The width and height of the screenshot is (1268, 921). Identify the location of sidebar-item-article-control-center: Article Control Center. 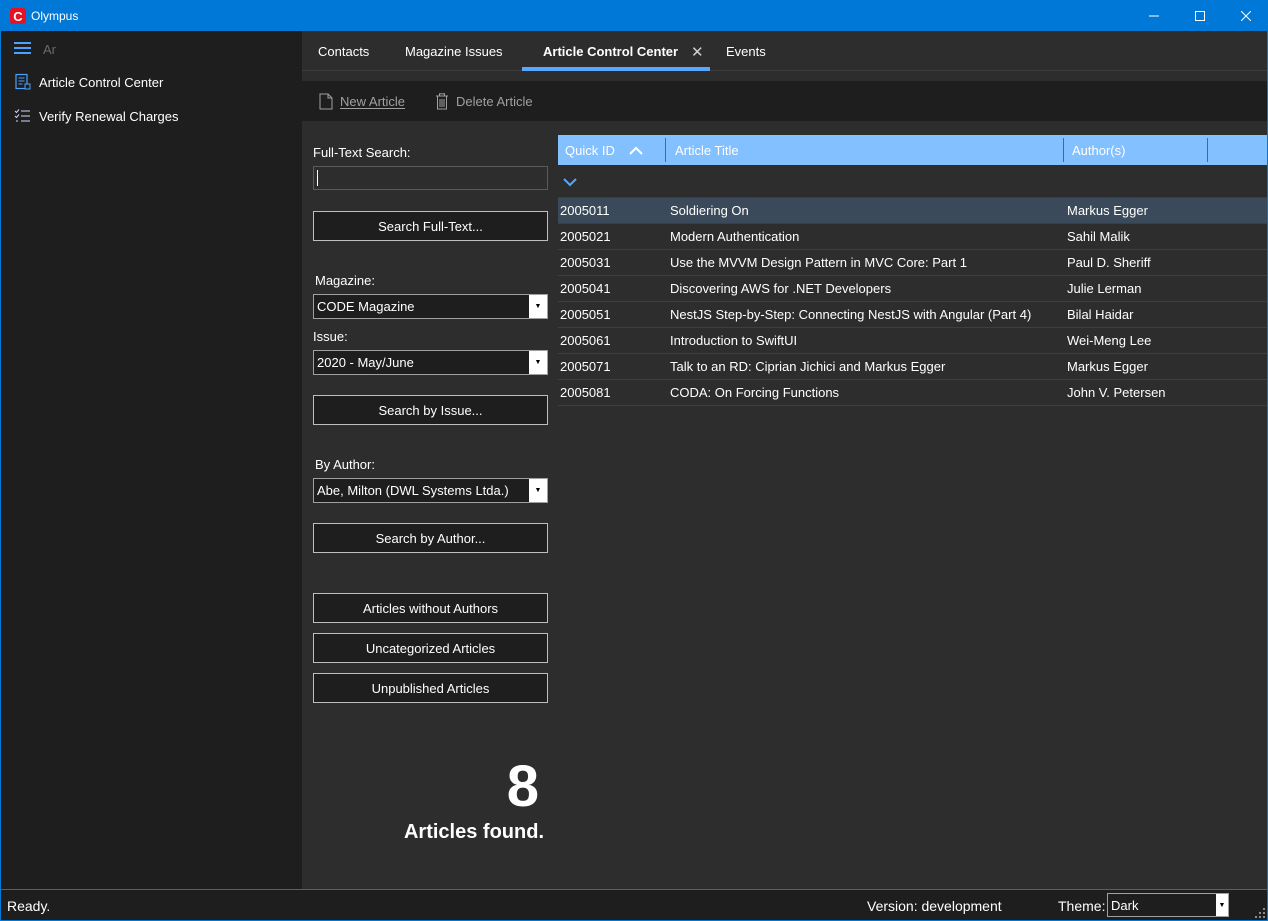
(151, 82).